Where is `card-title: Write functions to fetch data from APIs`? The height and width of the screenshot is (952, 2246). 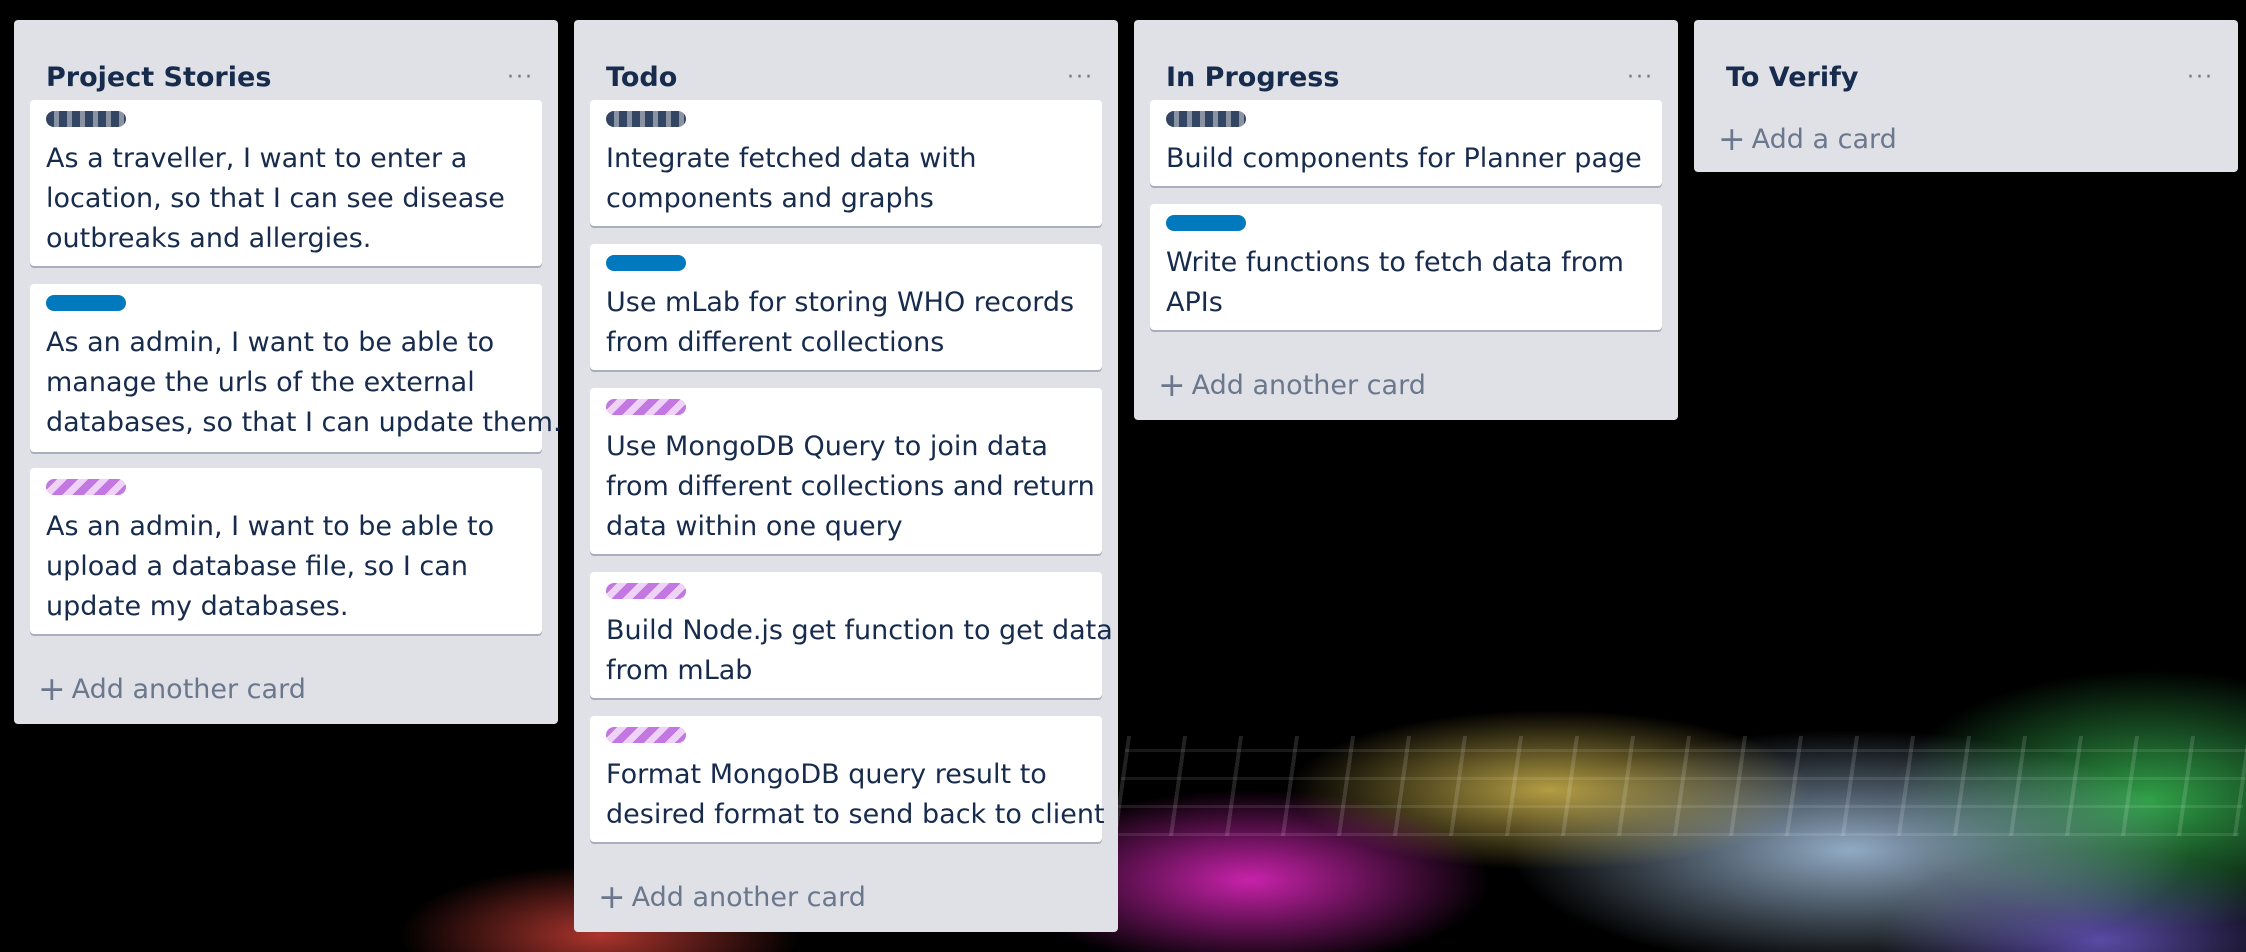
card-title: Write functions to fetch data from APIs is located at coordinates (1395, 282).